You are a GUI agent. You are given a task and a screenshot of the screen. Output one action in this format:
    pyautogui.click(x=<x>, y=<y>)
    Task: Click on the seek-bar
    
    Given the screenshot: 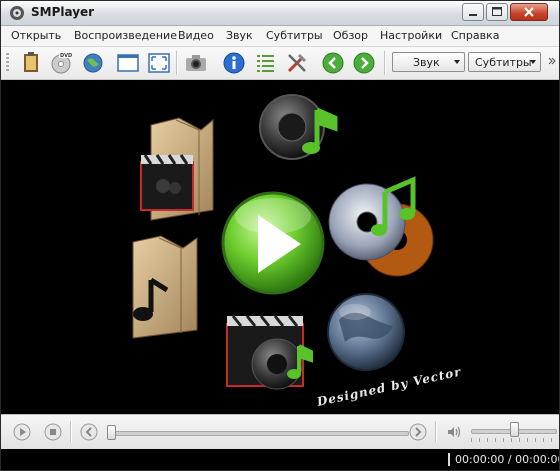 What is the action you would take?
    pyautogui.click(x=258, y=433)
    